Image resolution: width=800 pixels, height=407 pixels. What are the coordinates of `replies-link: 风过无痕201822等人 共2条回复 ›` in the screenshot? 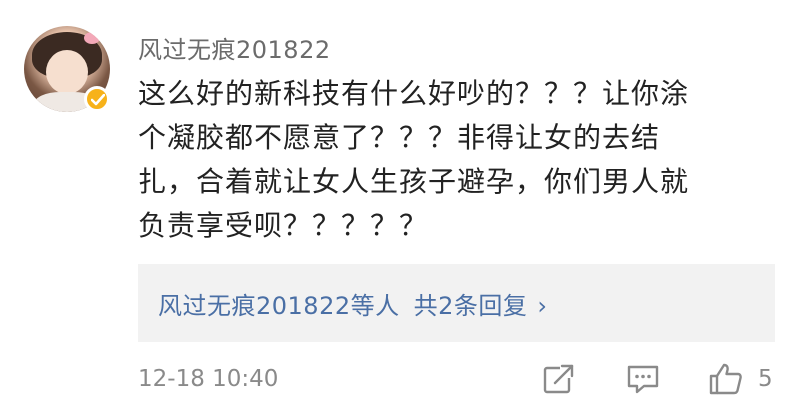 It's located at (353, 303).